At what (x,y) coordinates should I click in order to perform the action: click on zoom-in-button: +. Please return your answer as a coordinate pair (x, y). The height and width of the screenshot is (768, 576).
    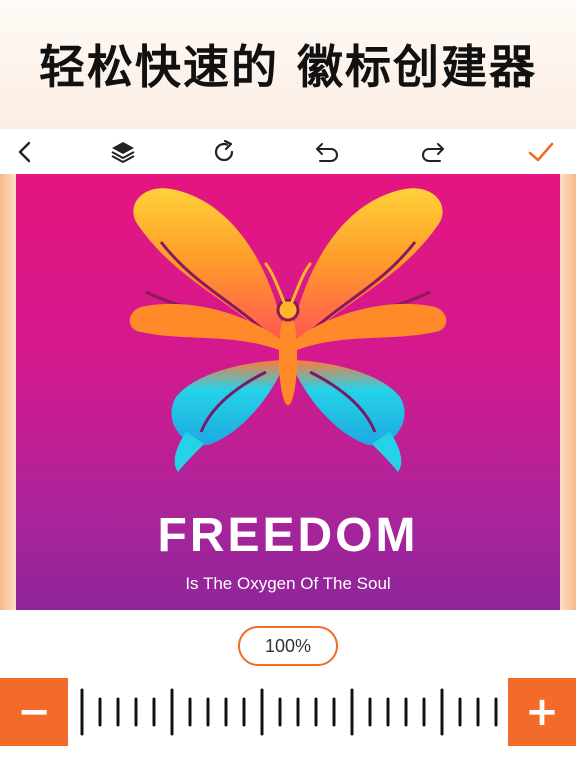
    Looking at the image, I should click on (542, 712).